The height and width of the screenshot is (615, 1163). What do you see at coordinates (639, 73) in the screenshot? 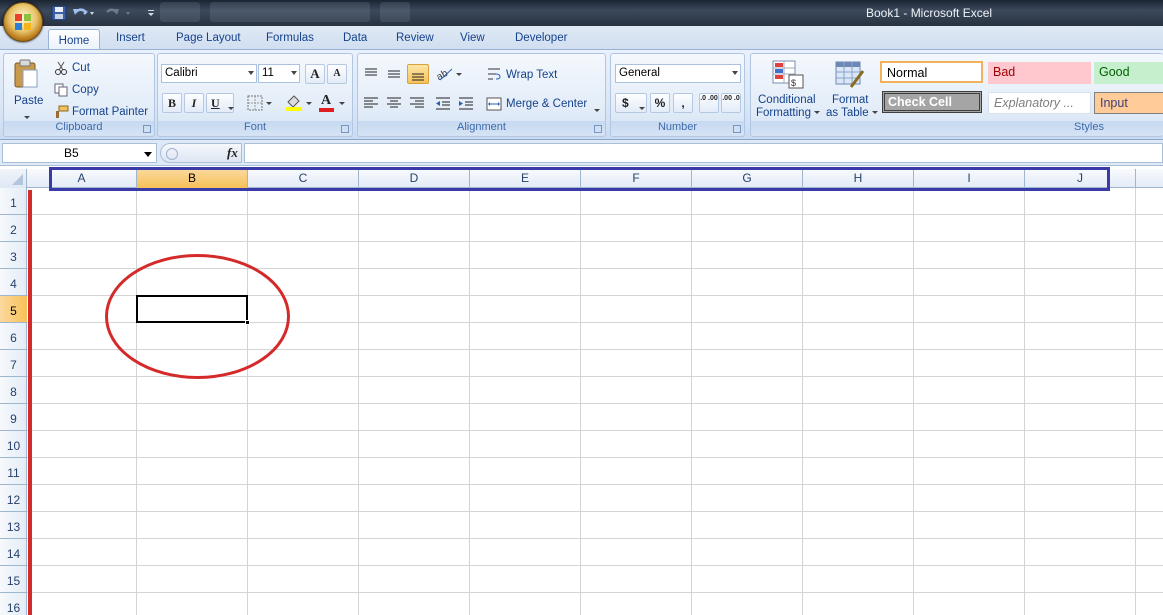
I see `number-format-value: General` at bounding box center [639, 73].